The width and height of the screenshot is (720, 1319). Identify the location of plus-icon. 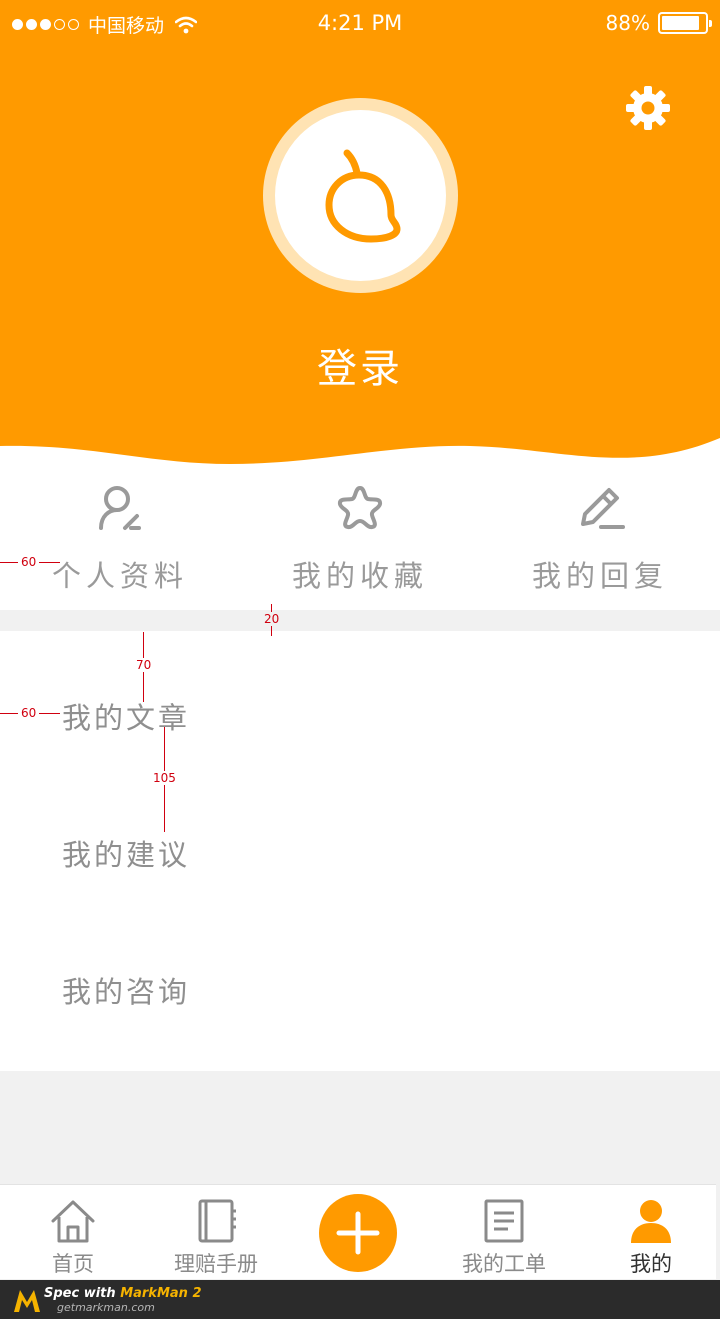
(358, 1233).